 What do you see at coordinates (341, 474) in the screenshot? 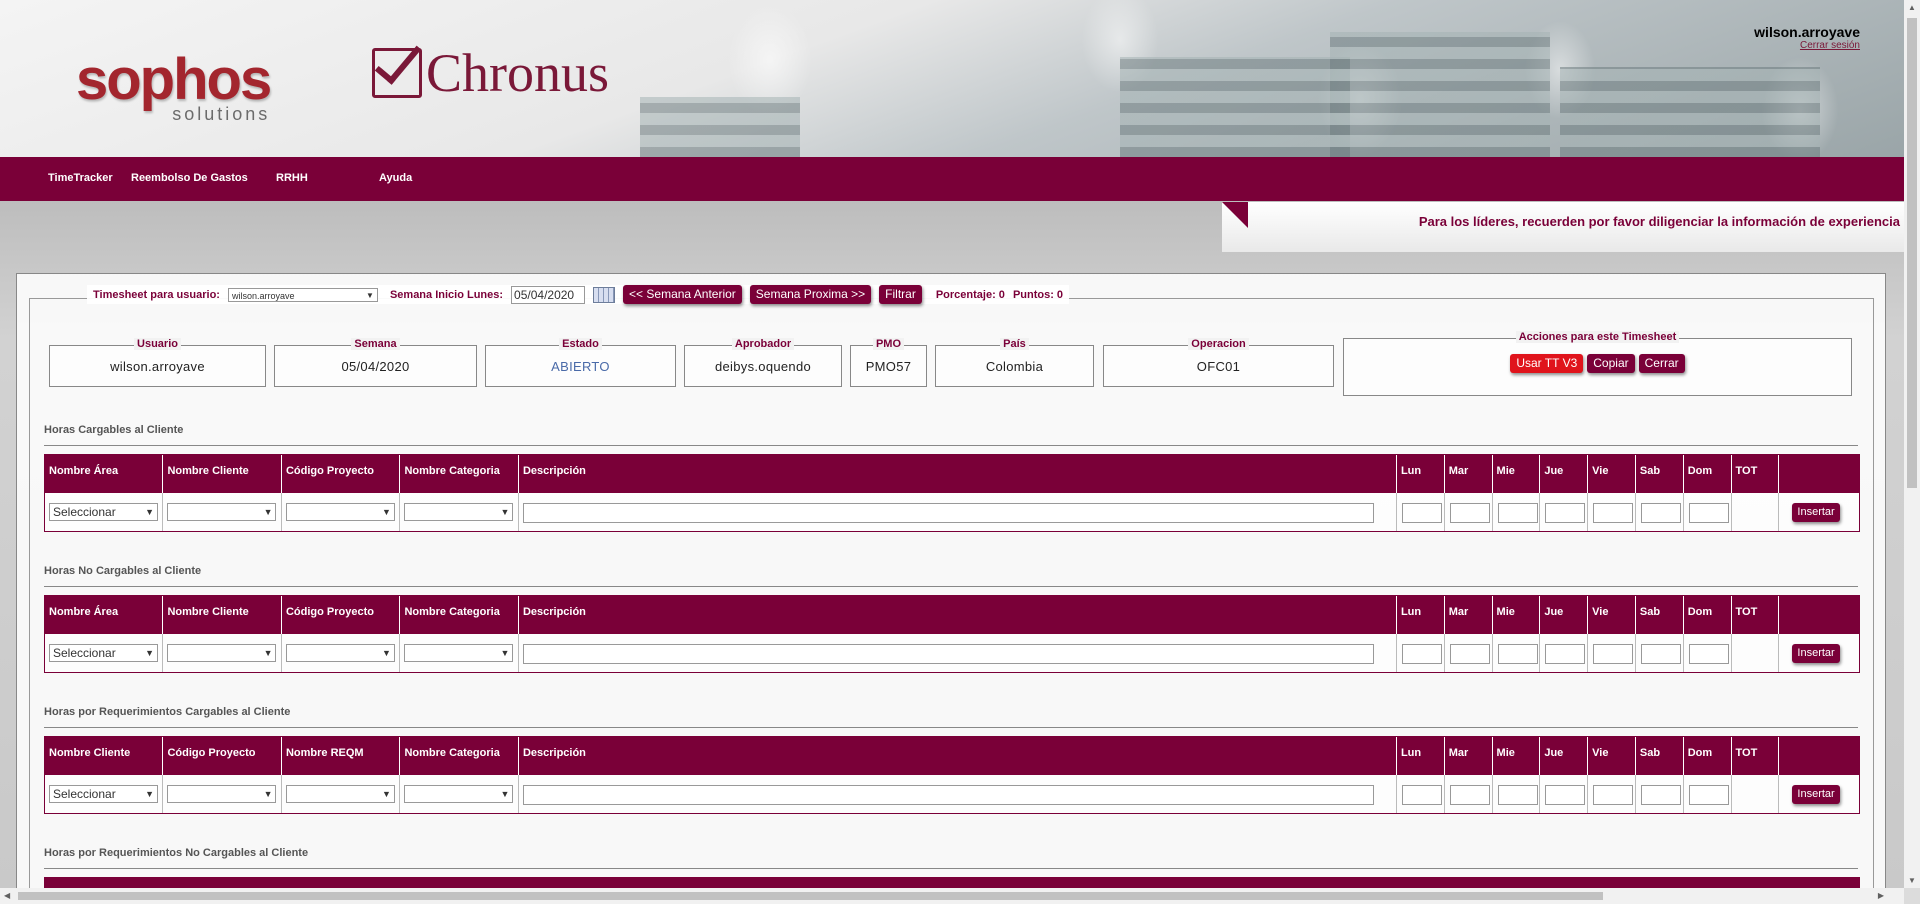
I see `column-header: Código Proyecto` at bounding box center [341, 474].